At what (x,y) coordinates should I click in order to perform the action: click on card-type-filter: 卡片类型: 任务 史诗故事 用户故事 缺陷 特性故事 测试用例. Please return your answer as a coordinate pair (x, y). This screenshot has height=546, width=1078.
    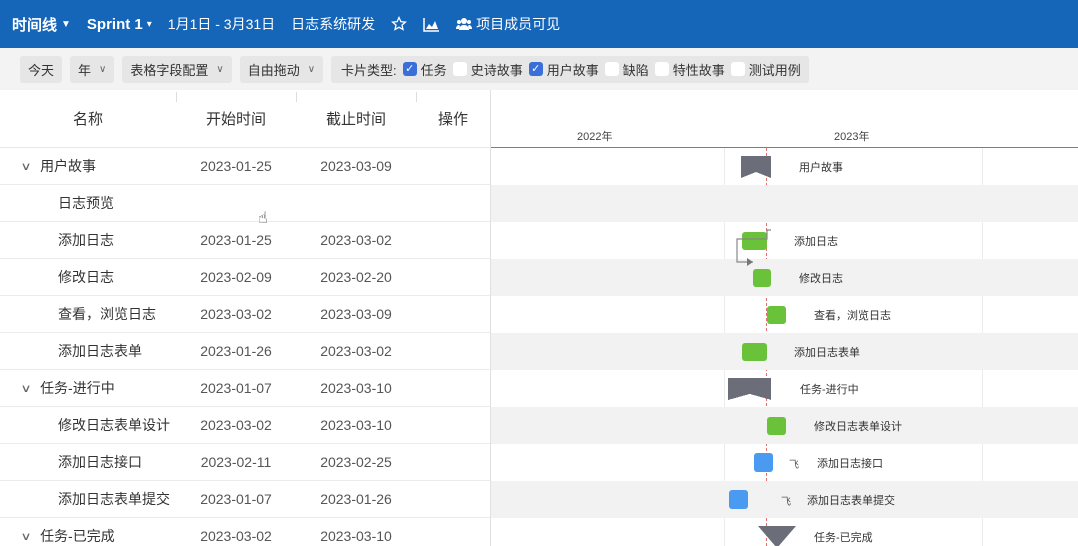
    Looking at the image, I should click on (570, 69).